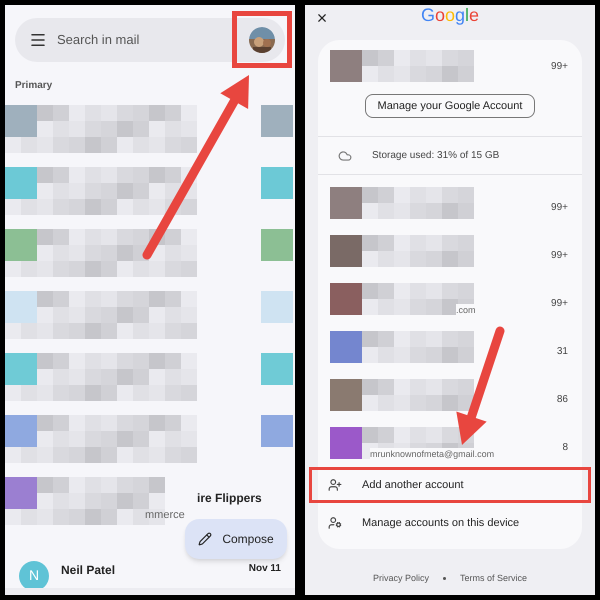  Describe the element at coordinates (335, 485) in the screenshot. I see `add-person-icon` at that location.